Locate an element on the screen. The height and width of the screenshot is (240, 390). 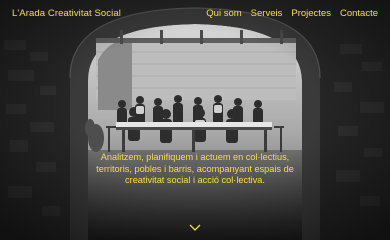
main-nav: Qui som Serveis Projectes Contacte is located at coordinates (292, 13).